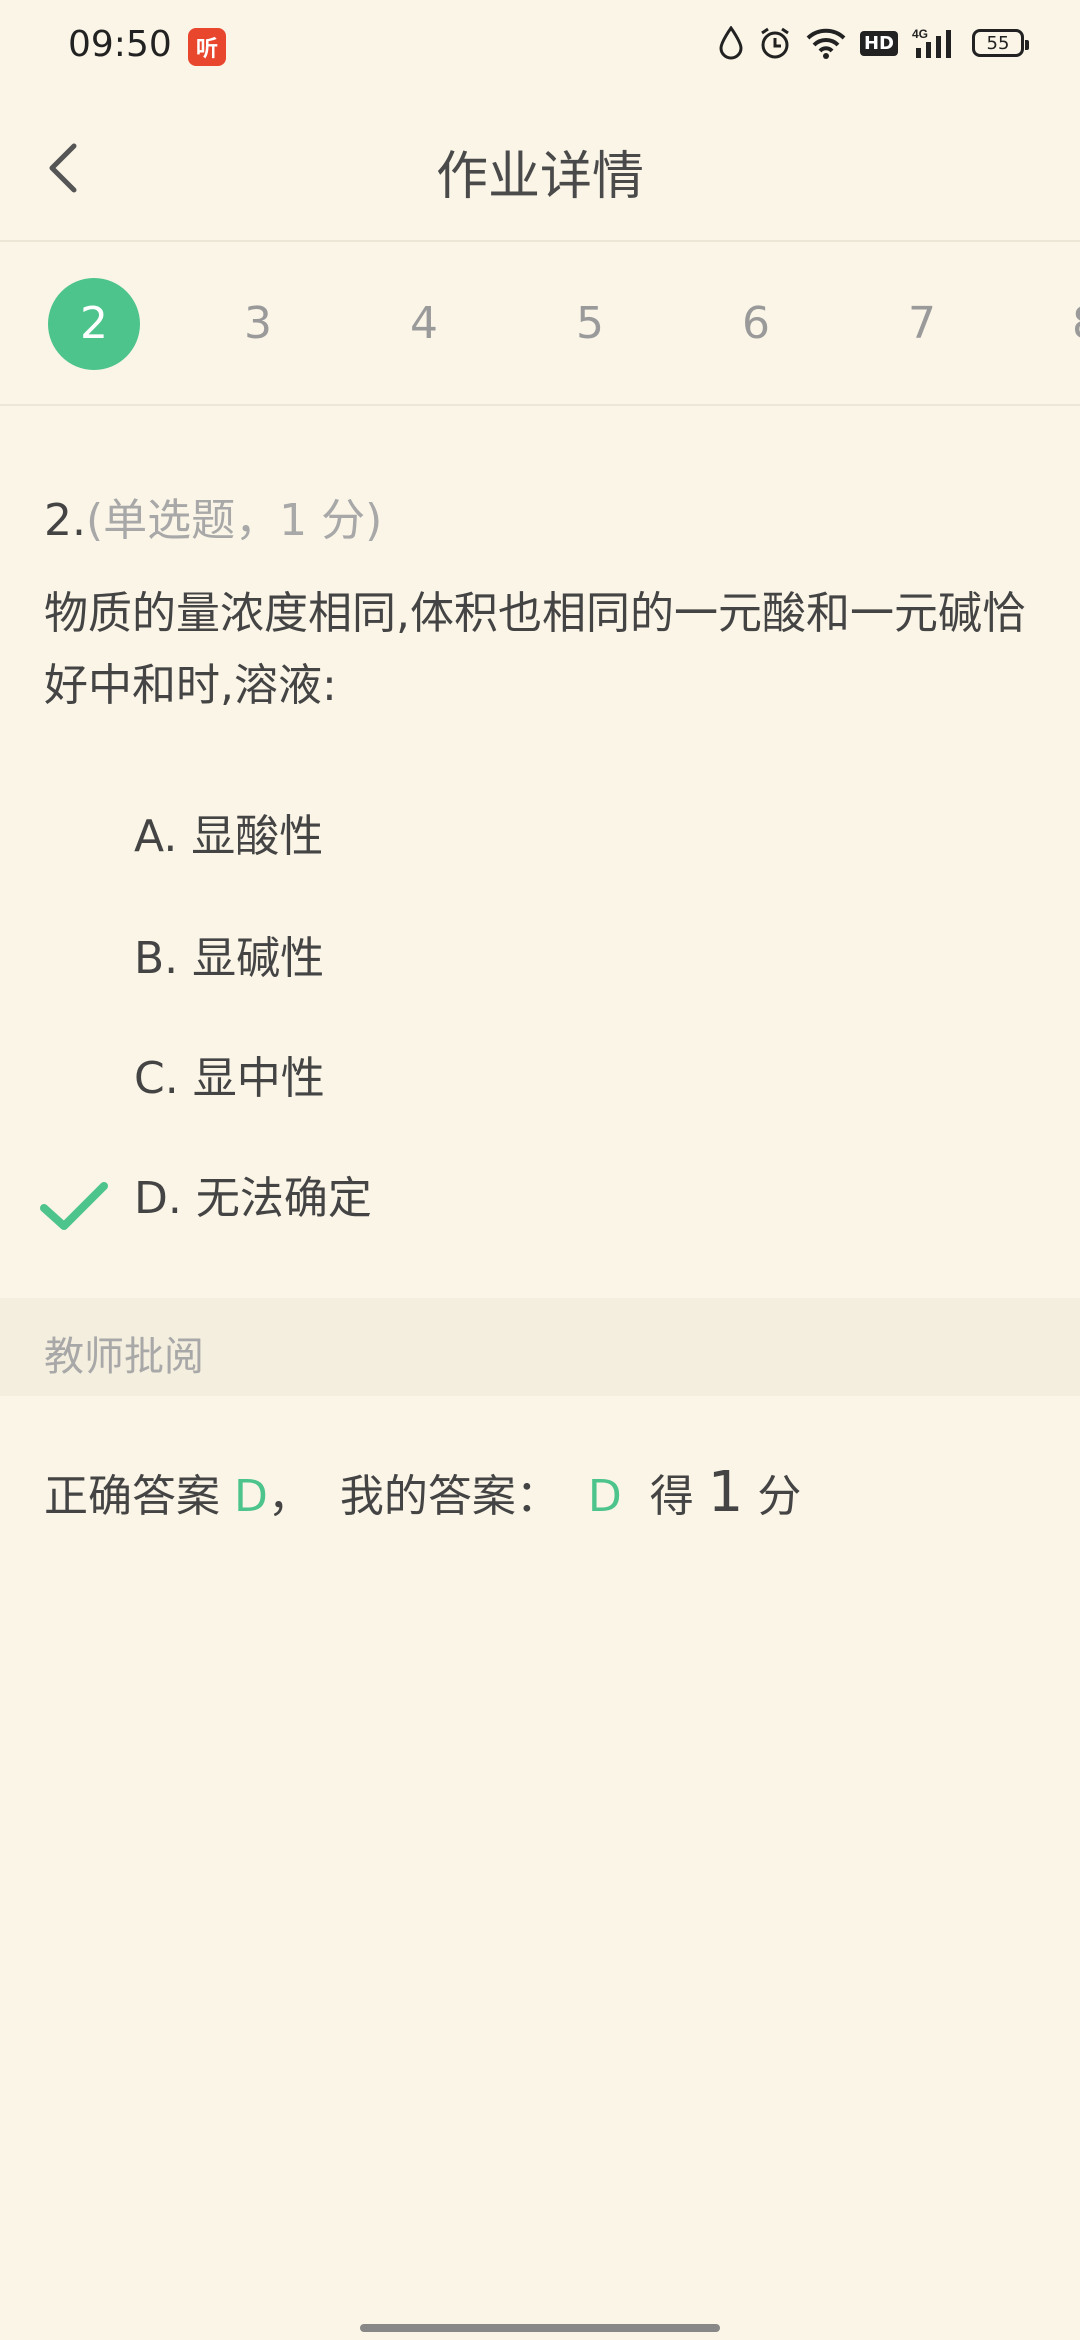 Image resolution: width=1080 pixels, height=2340 pixels. I want to click on battery-icon: 55, so click(1000, 43).